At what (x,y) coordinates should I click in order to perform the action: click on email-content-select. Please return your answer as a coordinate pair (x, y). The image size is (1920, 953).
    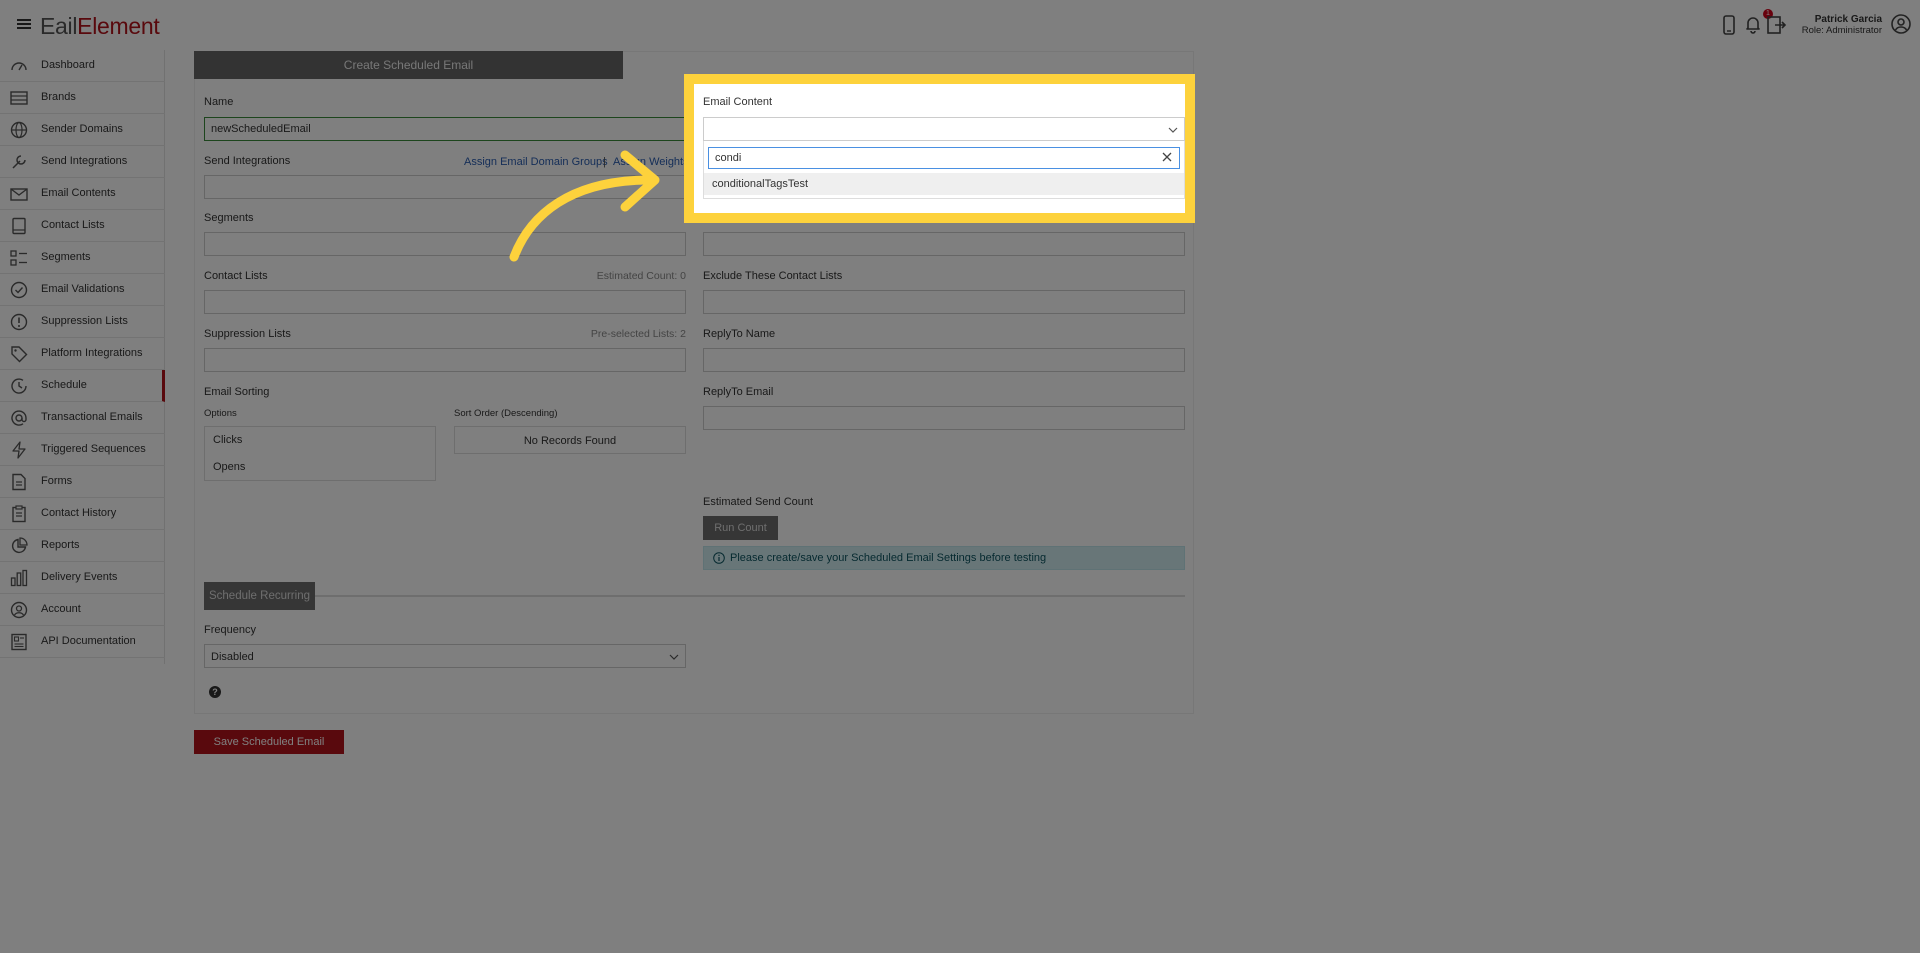
    Looking at the image, I should click on (944, 129).